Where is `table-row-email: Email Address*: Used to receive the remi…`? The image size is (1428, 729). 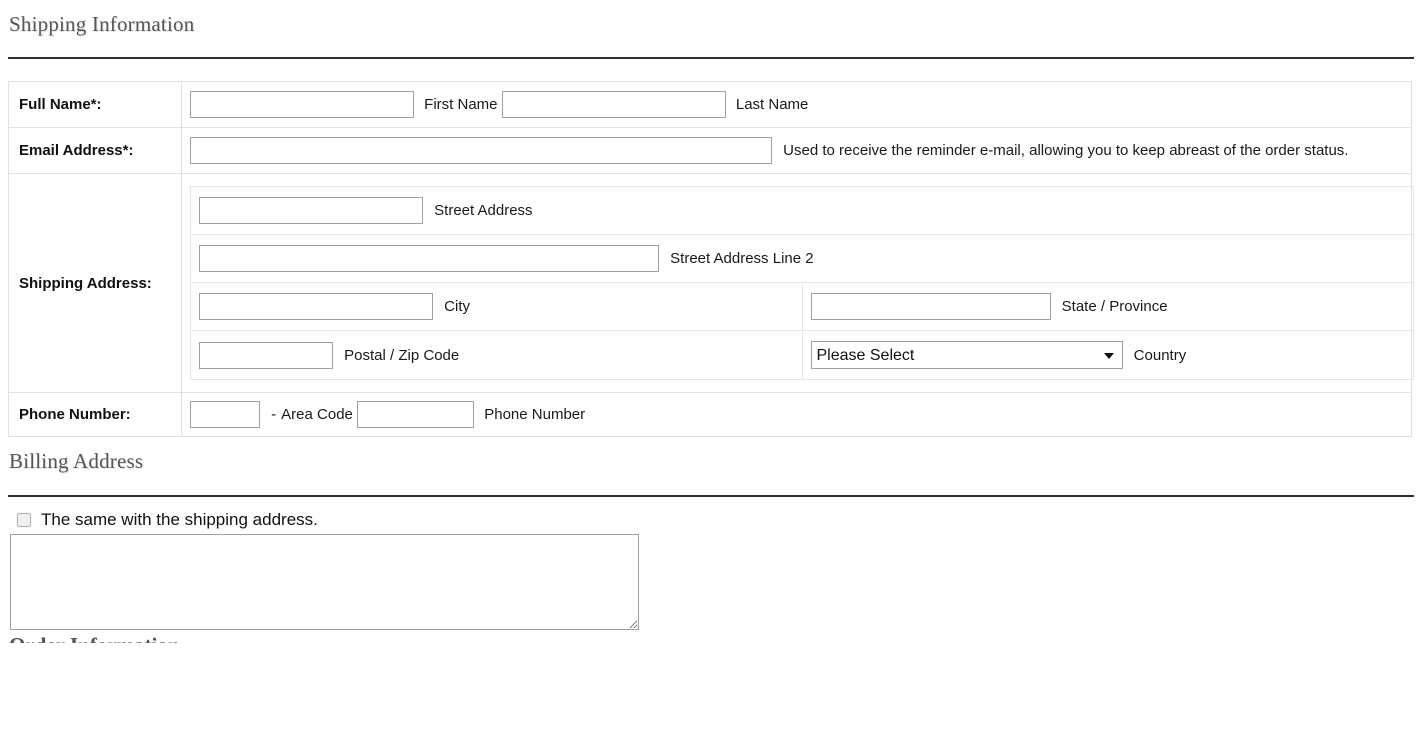 table-row-email: Email Address*: Used to receive the remi… is located at coordinates (710, 150).